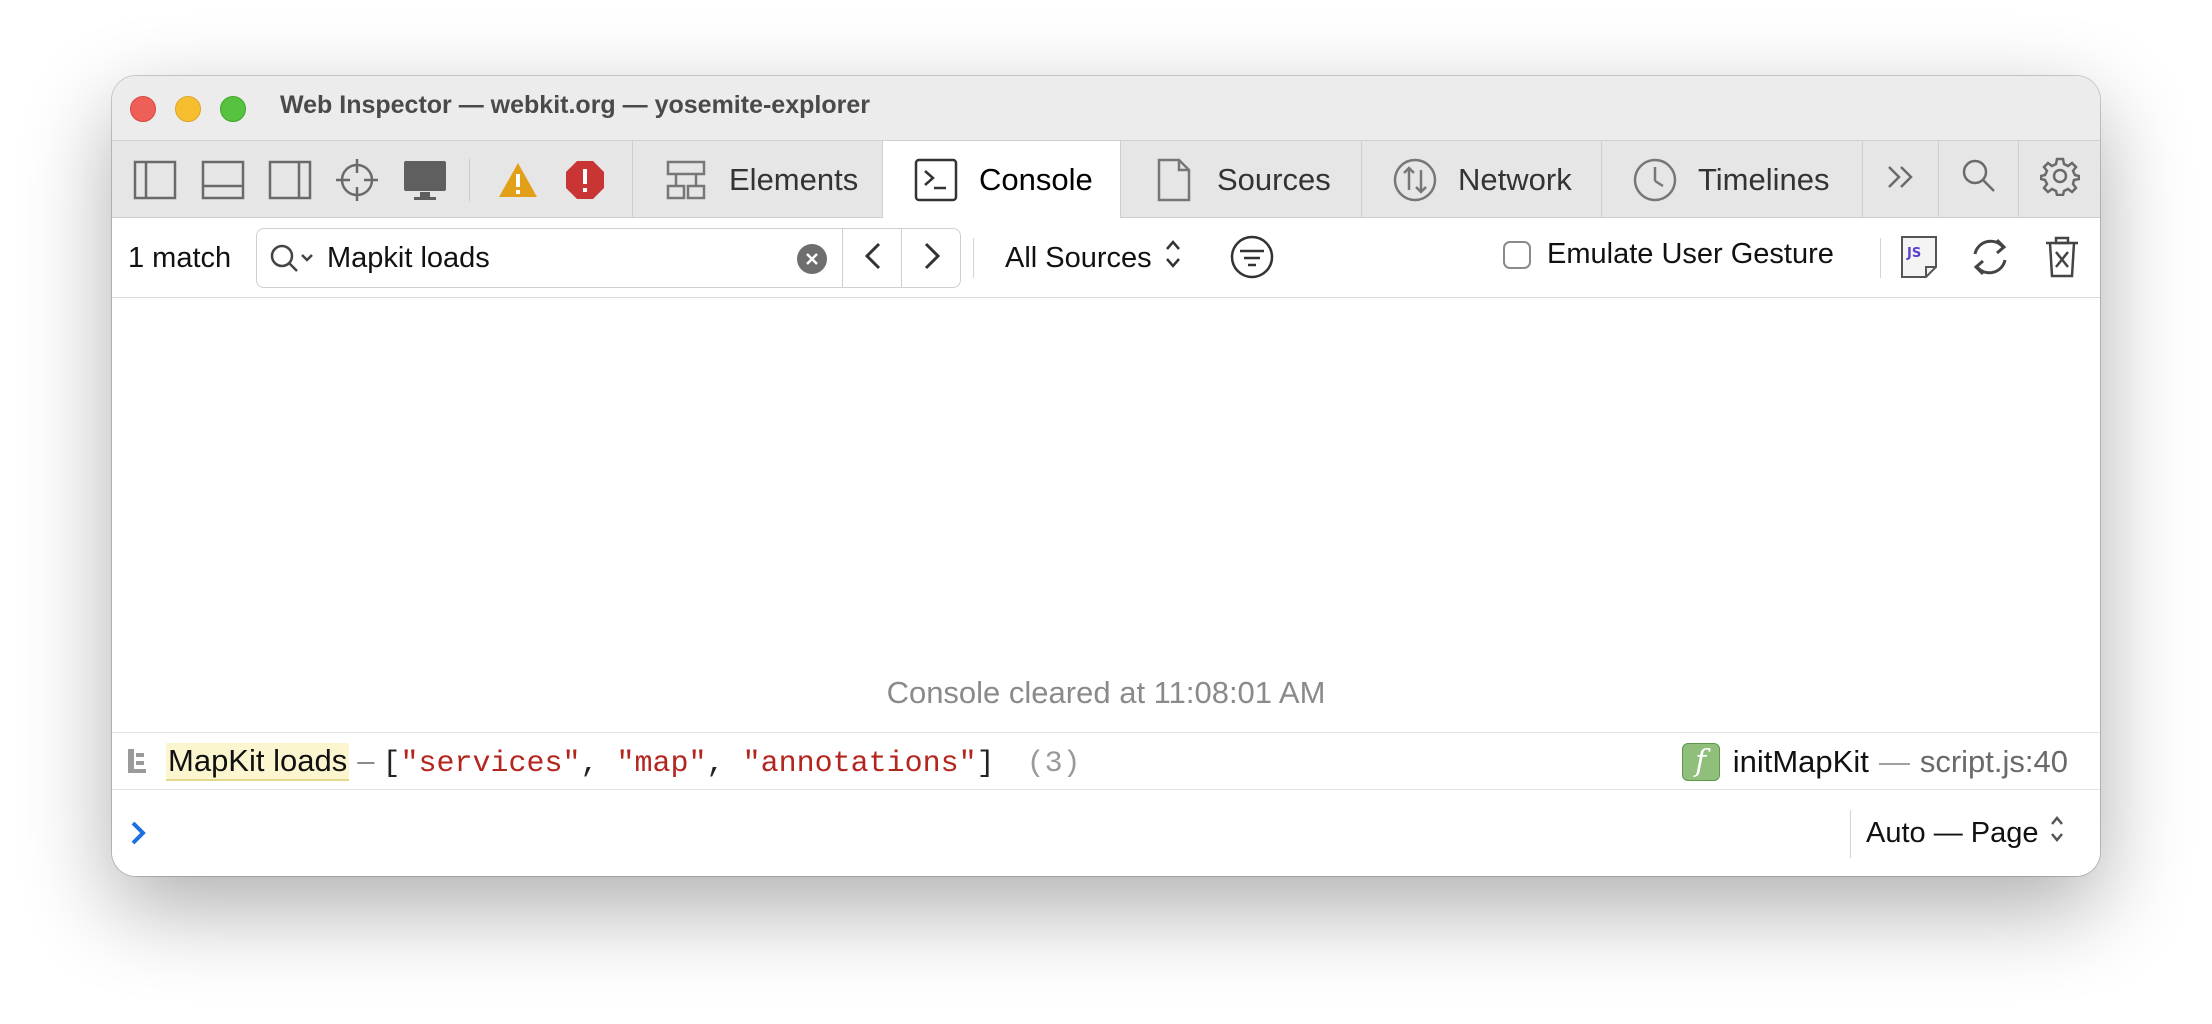 This screenshot has width=2212, height=1024. What do you see at coordinates (1801, 762) in the screenshot?
I see `function-name: initMapKit` at bounding box center [1801, 762].